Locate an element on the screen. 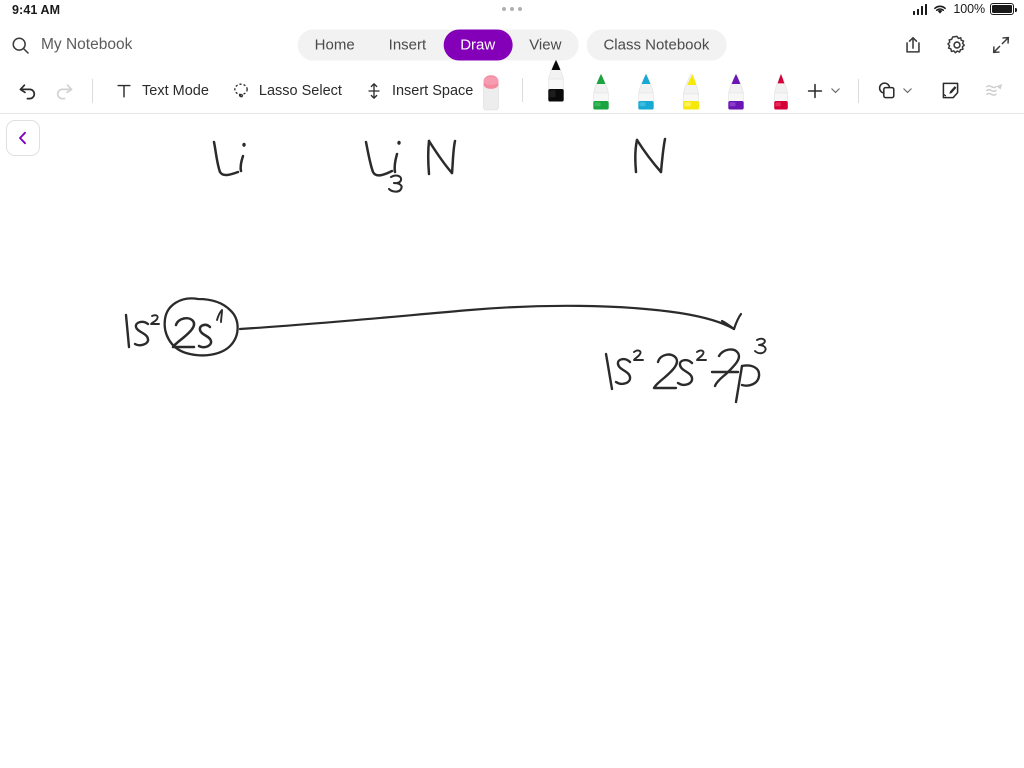 The image size is (1024, 768). draw-toolbar: Text Mode Lasso Select Insert Space is located at coordinates (512, 86).